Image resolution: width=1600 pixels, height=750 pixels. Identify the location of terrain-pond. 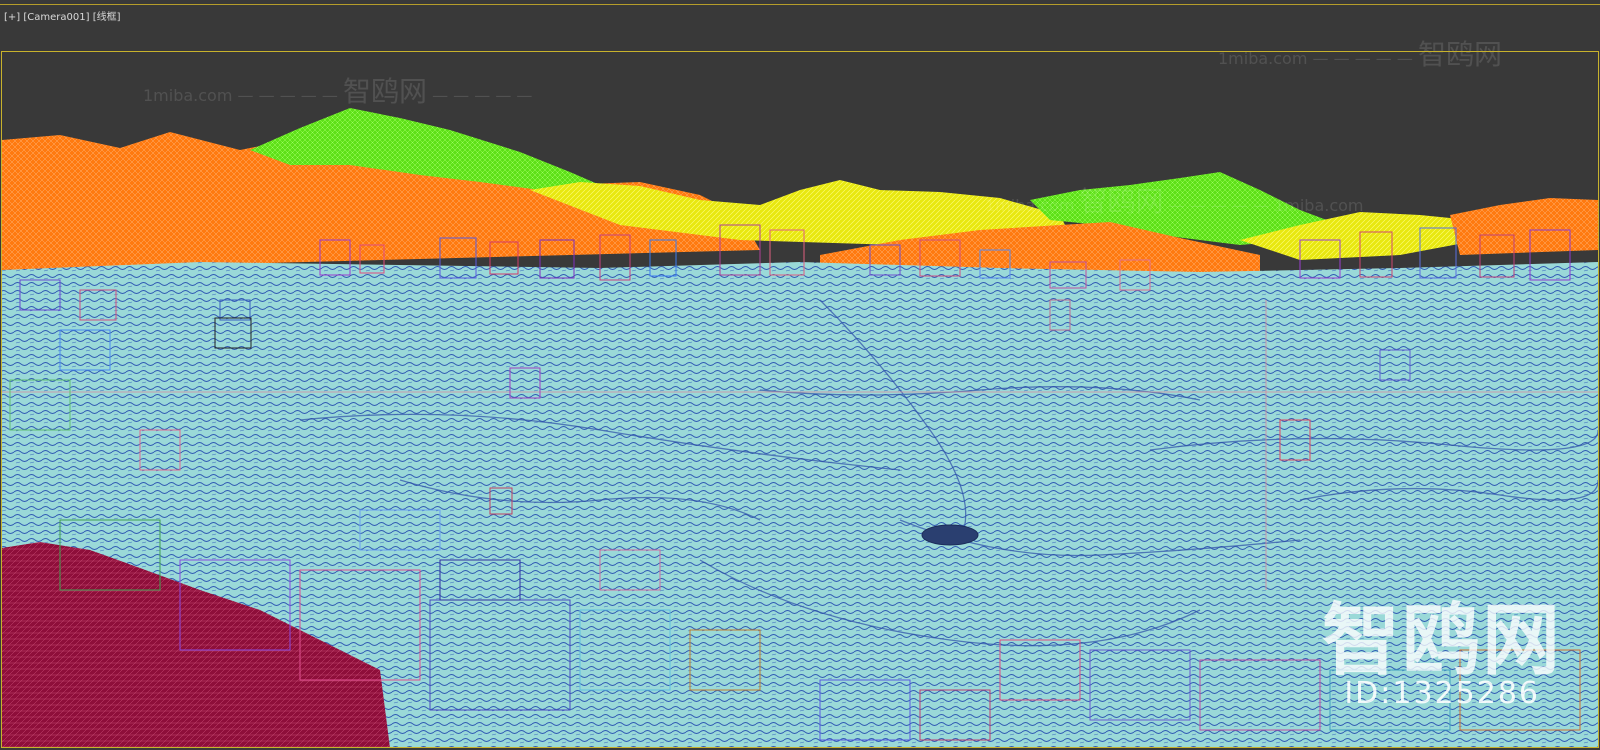
(950, 535).